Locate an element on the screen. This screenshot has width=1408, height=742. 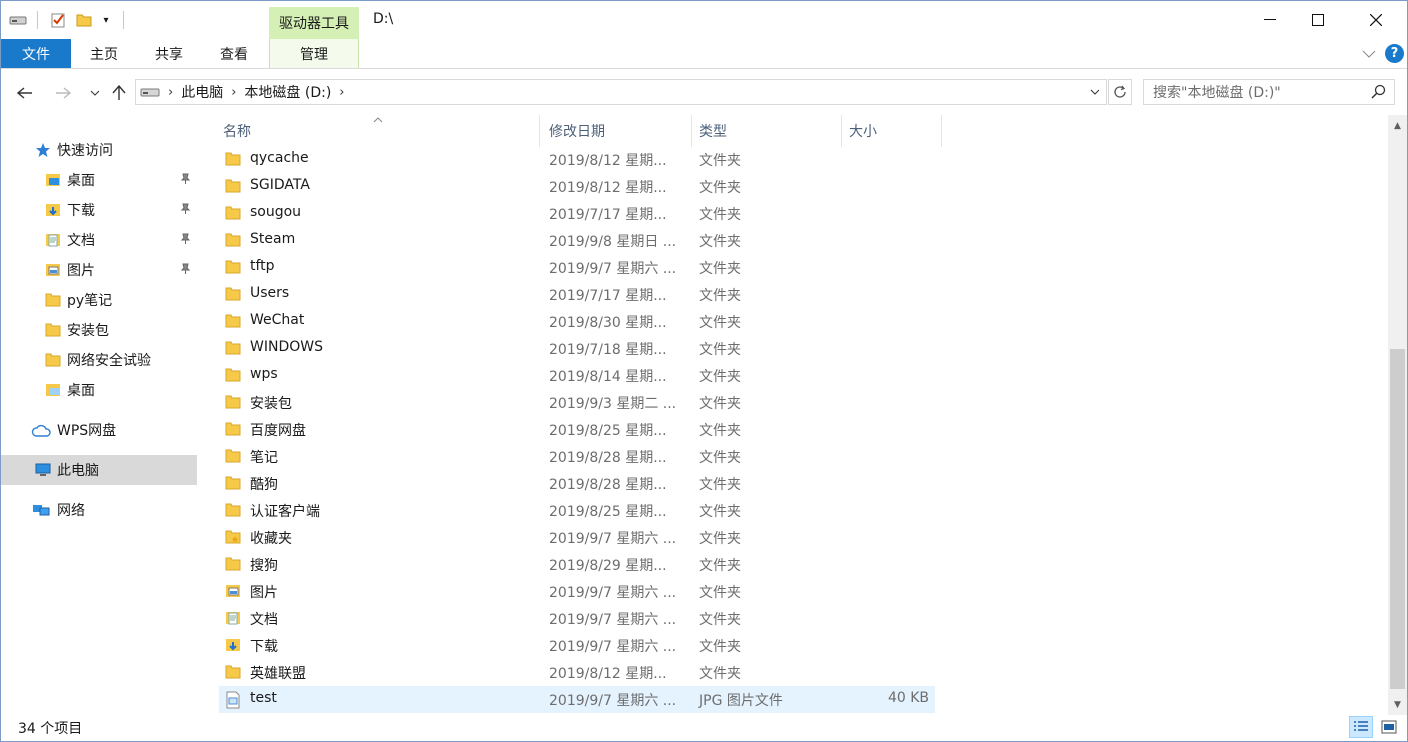
column-header-size: 大小 is located at coordinates (891, 131).